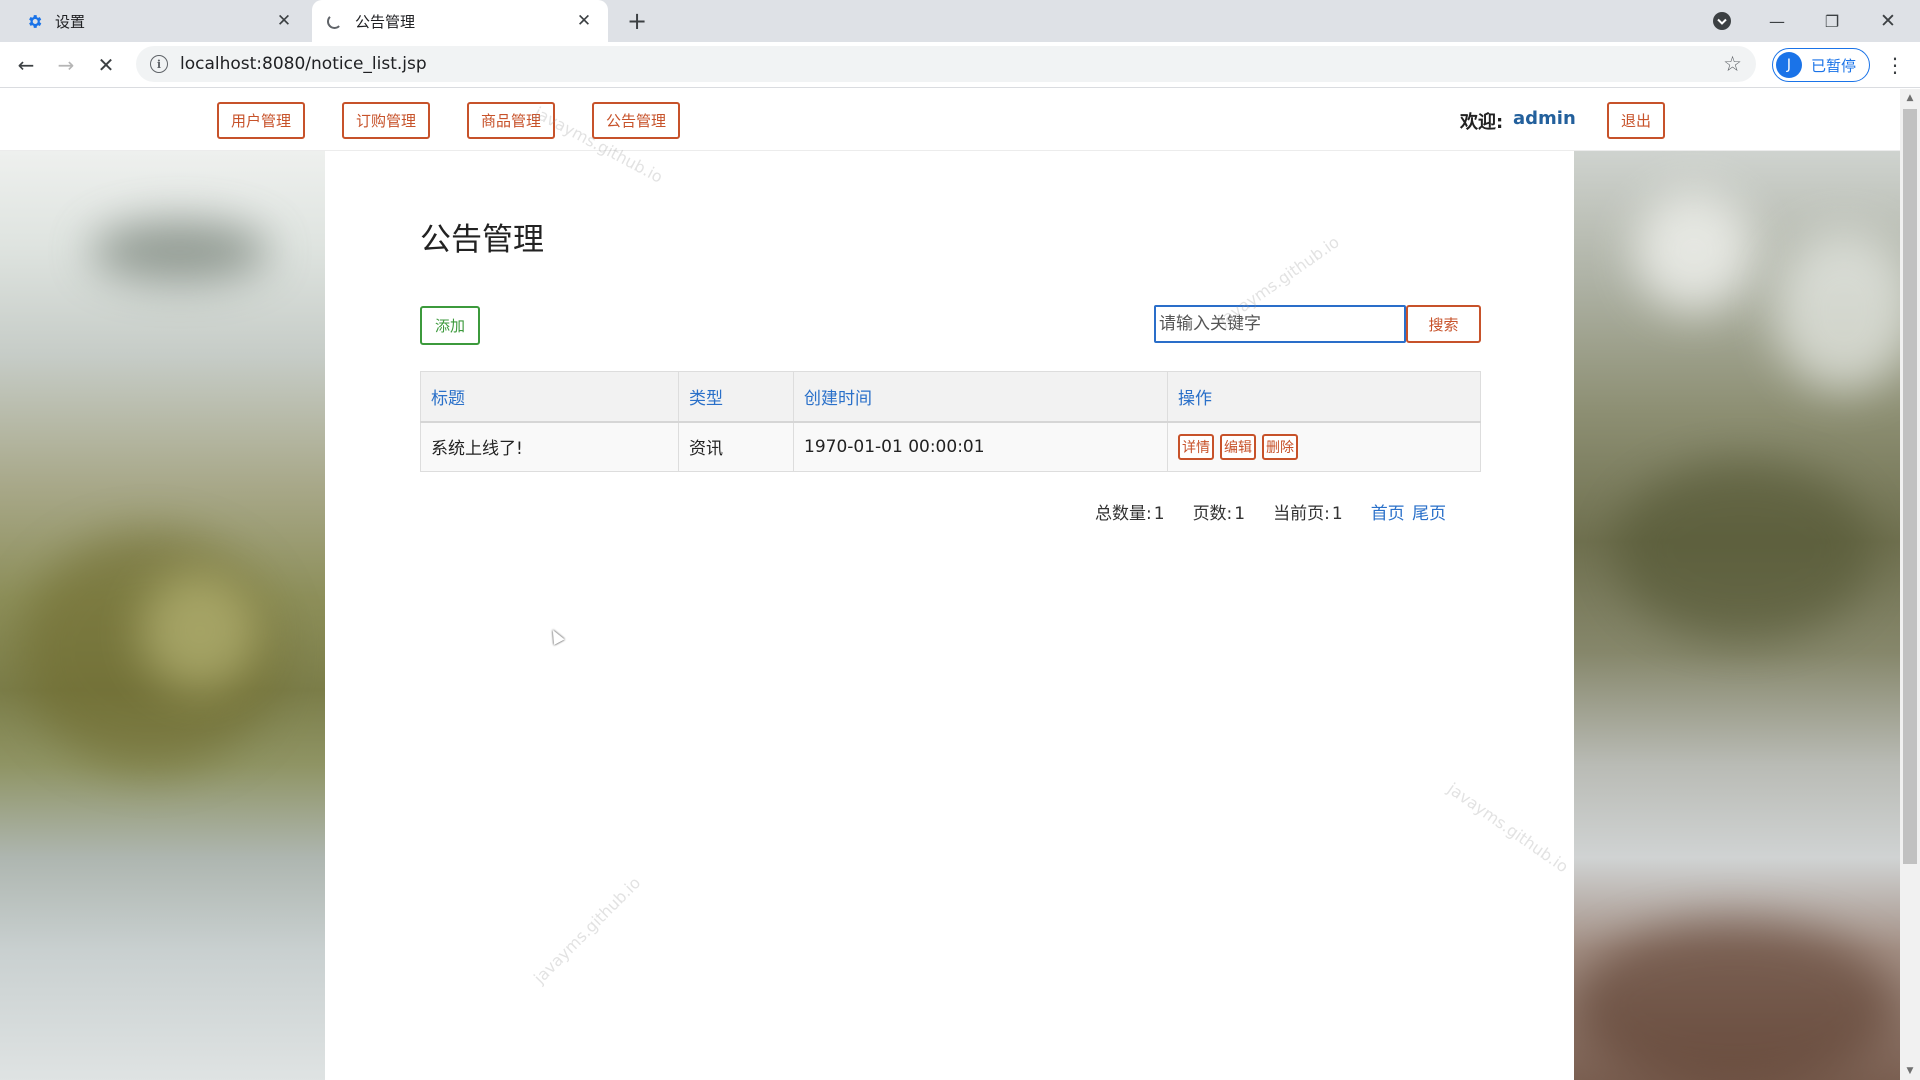  Describe the element at coordinates (1388, 514) in the screenshot. I see `first-page-link: 首页` at that location.